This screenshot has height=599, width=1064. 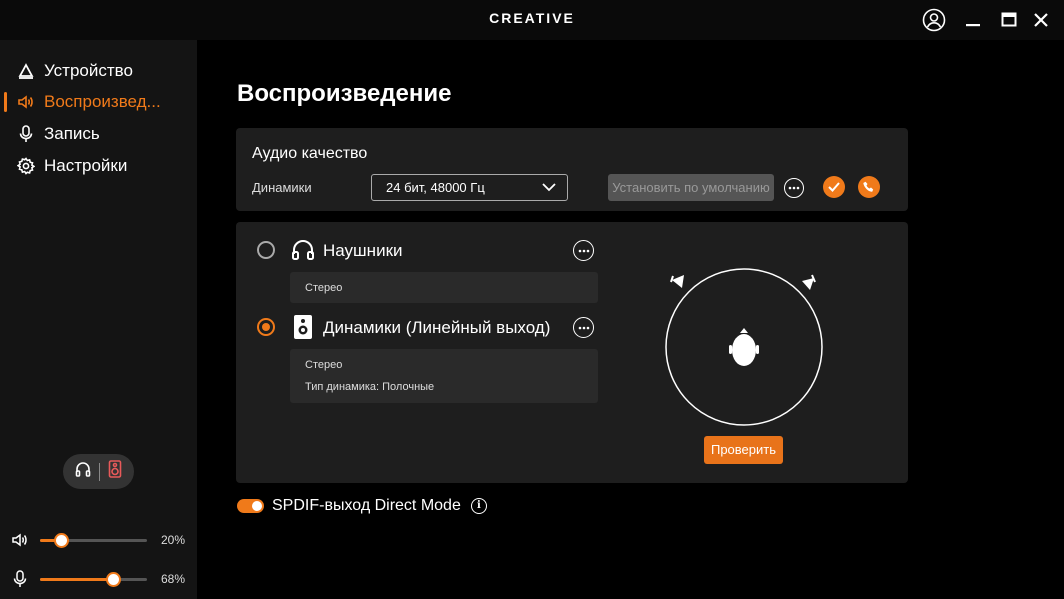 I want to click on speakers-info: Стерео Тип динамика: Полочные, so click(x=444, y=376).